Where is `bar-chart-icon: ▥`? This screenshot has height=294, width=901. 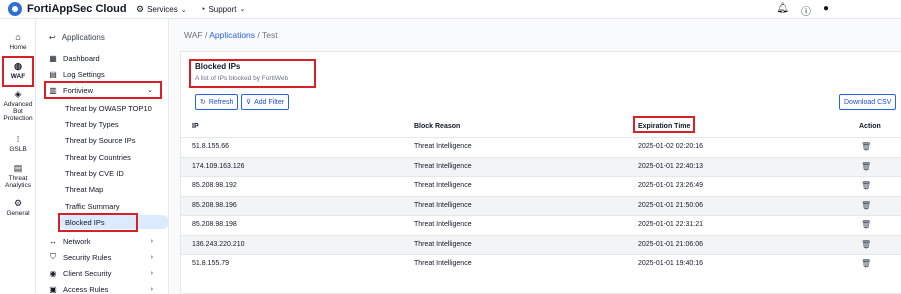
bar-chart-icon: ▥ is located at coordinates (53, 90).